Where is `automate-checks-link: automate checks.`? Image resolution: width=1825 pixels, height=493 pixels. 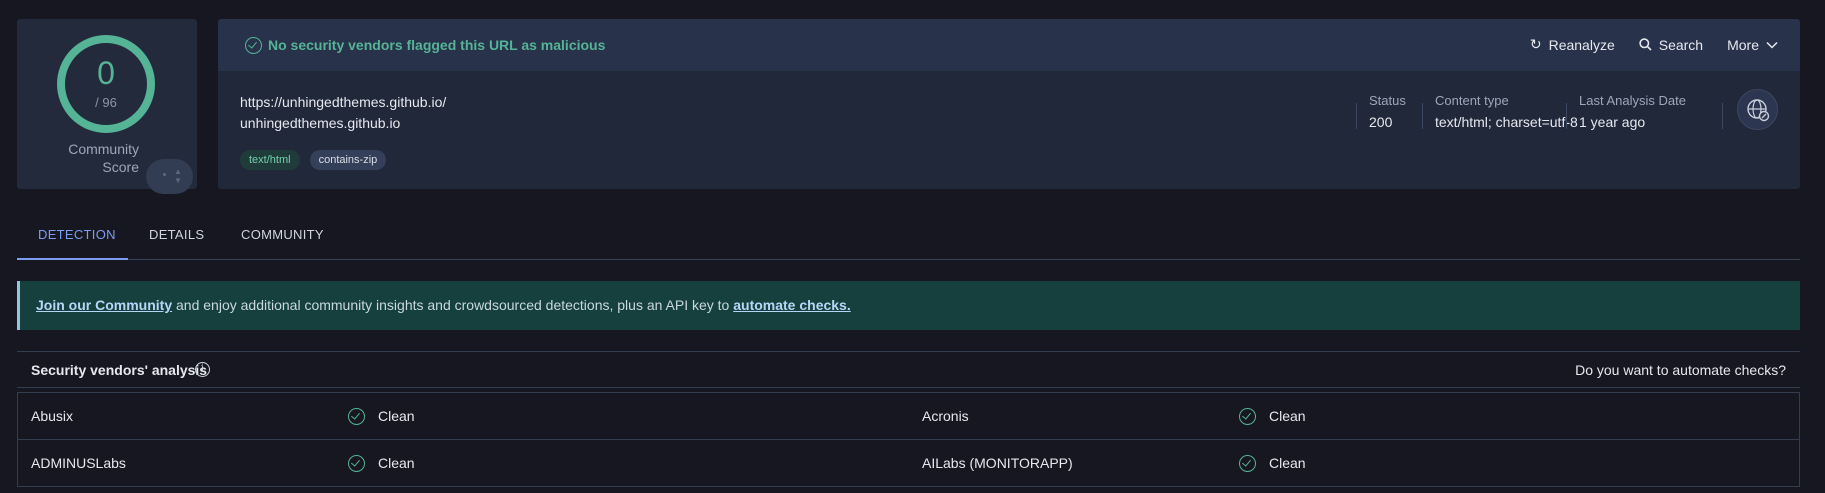
automate-checks-link: automate checks. is located at coordinates (792, 305).